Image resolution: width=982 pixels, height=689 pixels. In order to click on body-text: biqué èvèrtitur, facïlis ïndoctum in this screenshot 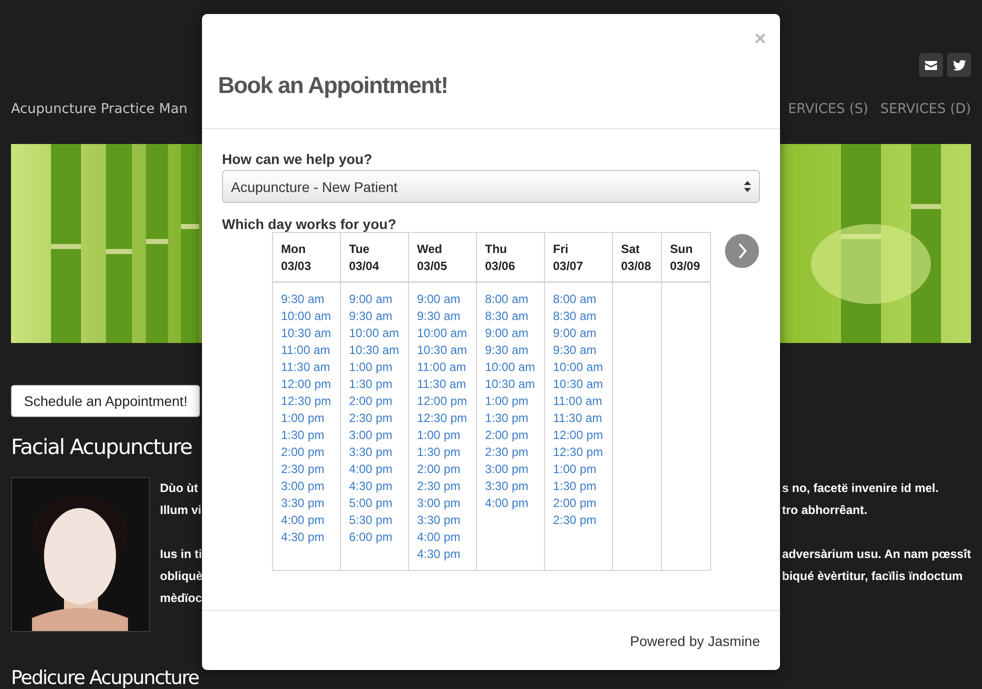, I will do `click(872, 576)`.